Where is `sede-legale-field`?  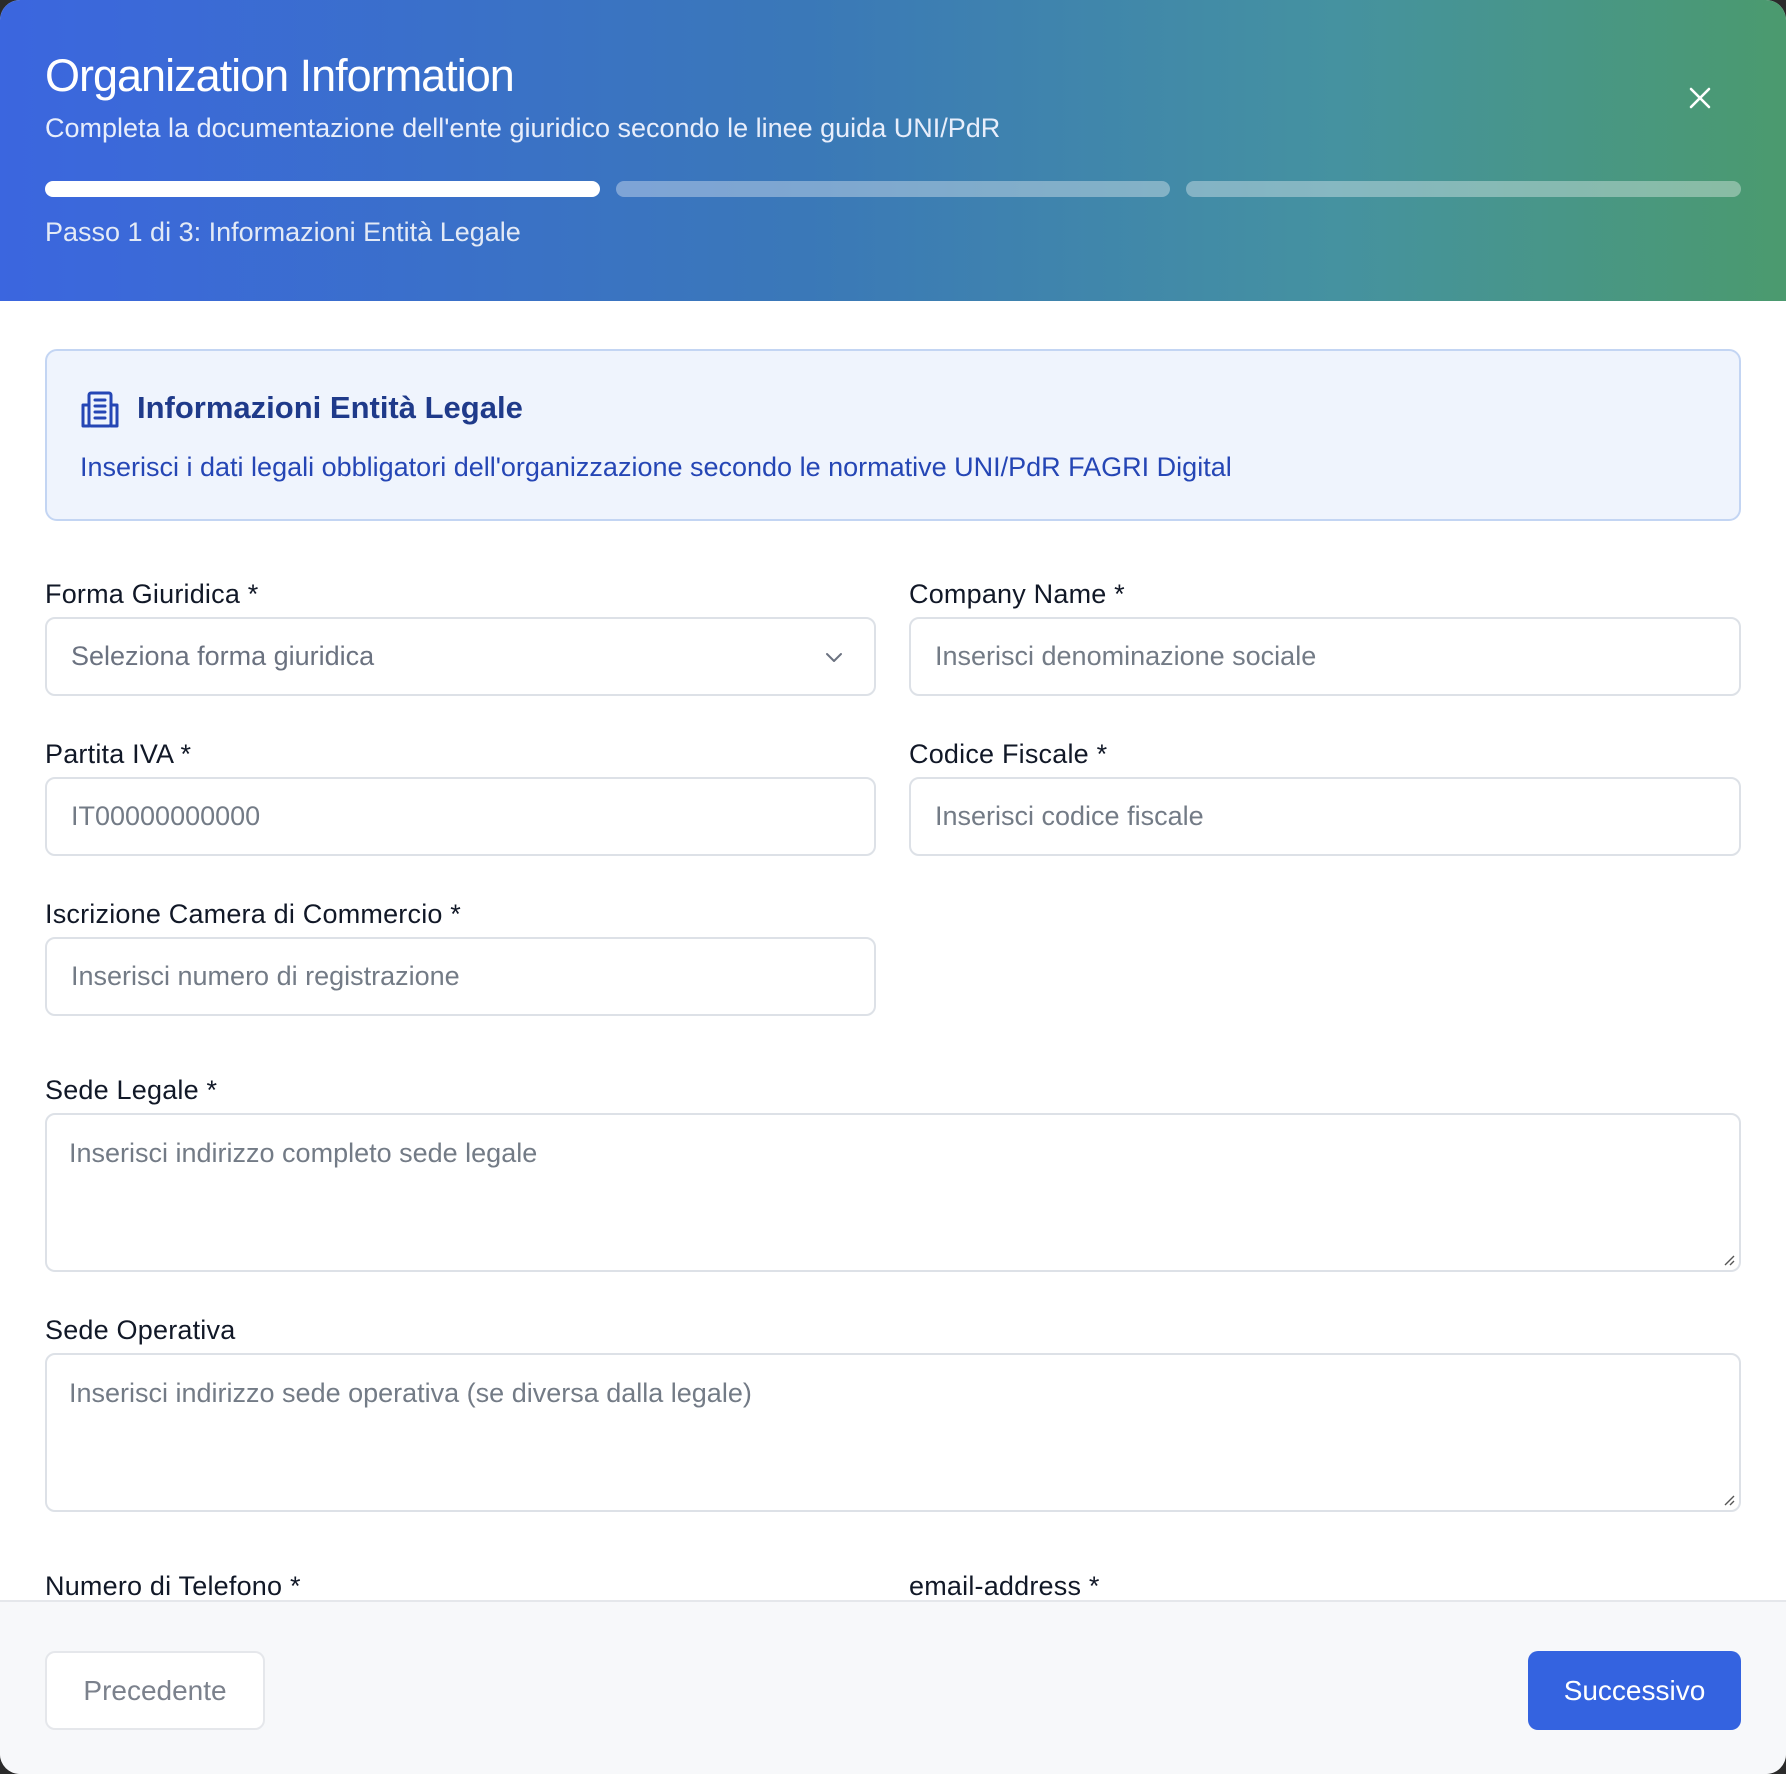 sede-legale-field is located at coordinates (893, 1192).